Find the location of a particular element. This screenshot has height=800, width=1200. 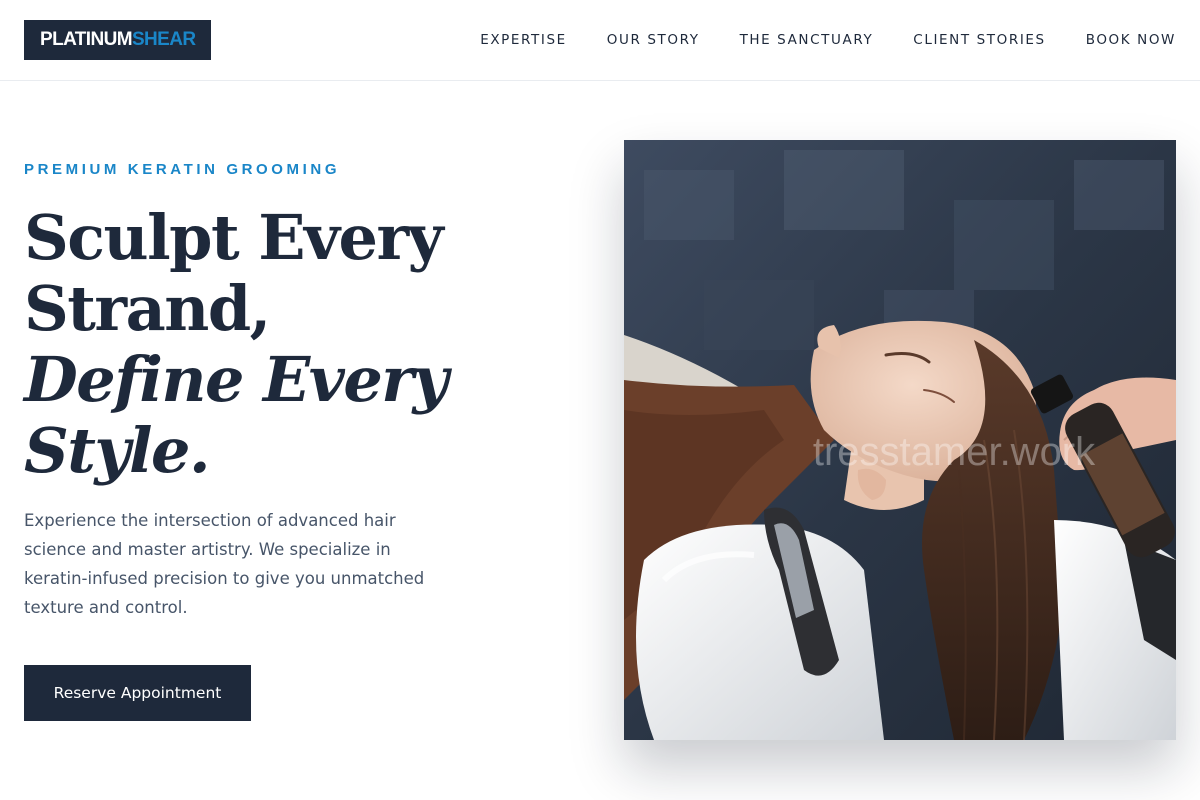

brand-logo: PLATINUM SHEAR is located at coordinates (118, 40).